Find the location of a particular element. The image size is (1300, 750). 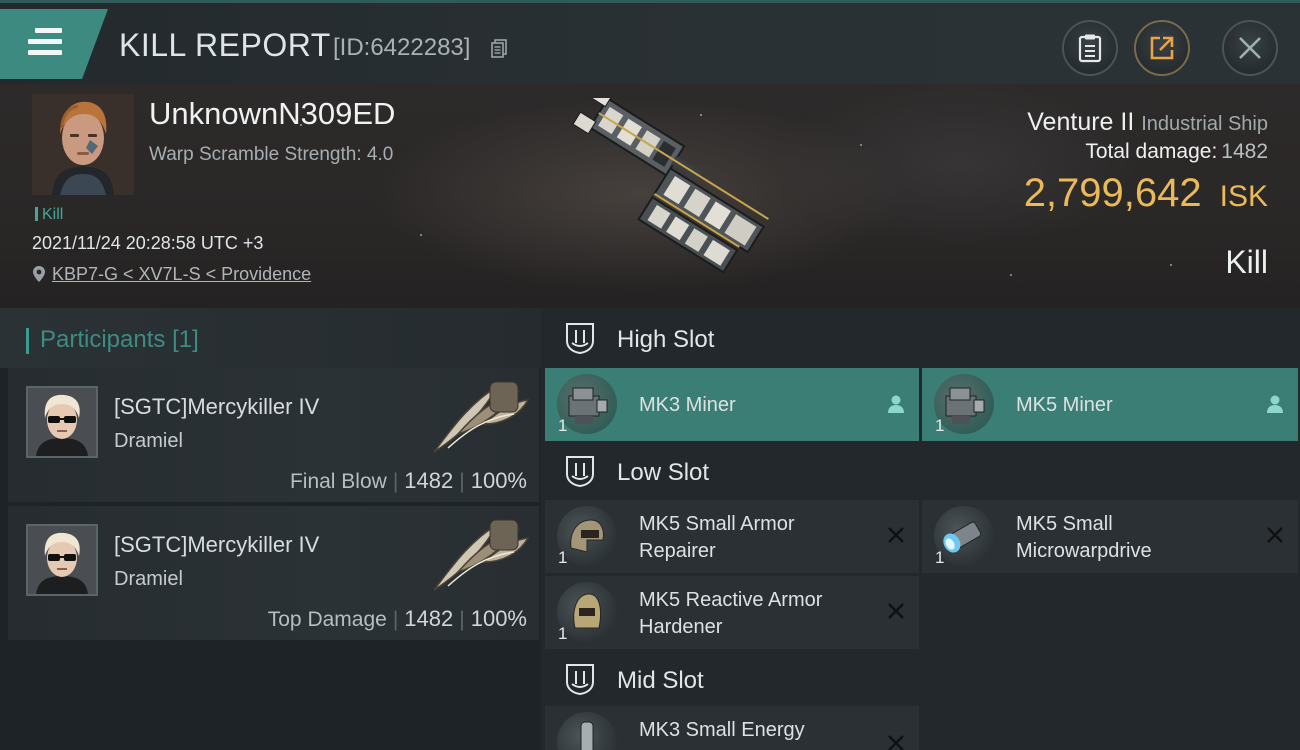

copy-id-icon is located at coordinates (499, 48).